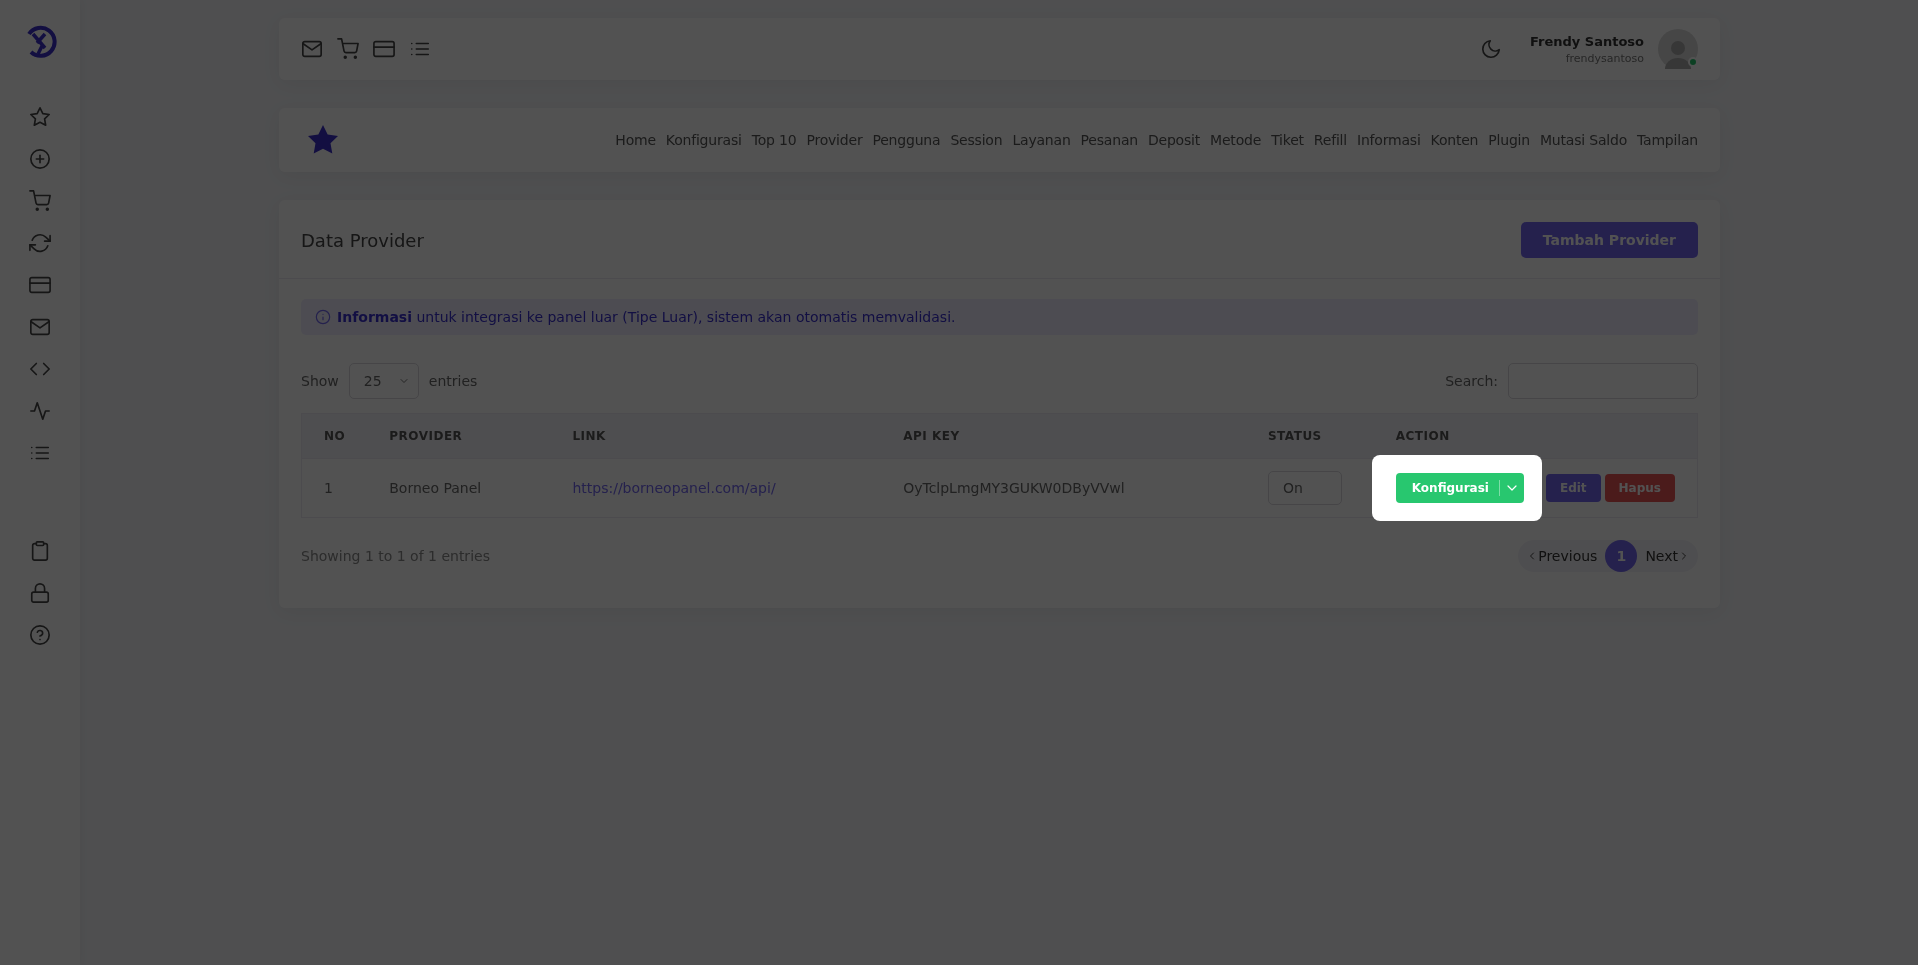  I want to click on previous-button: Previous, so click(1562, 556).